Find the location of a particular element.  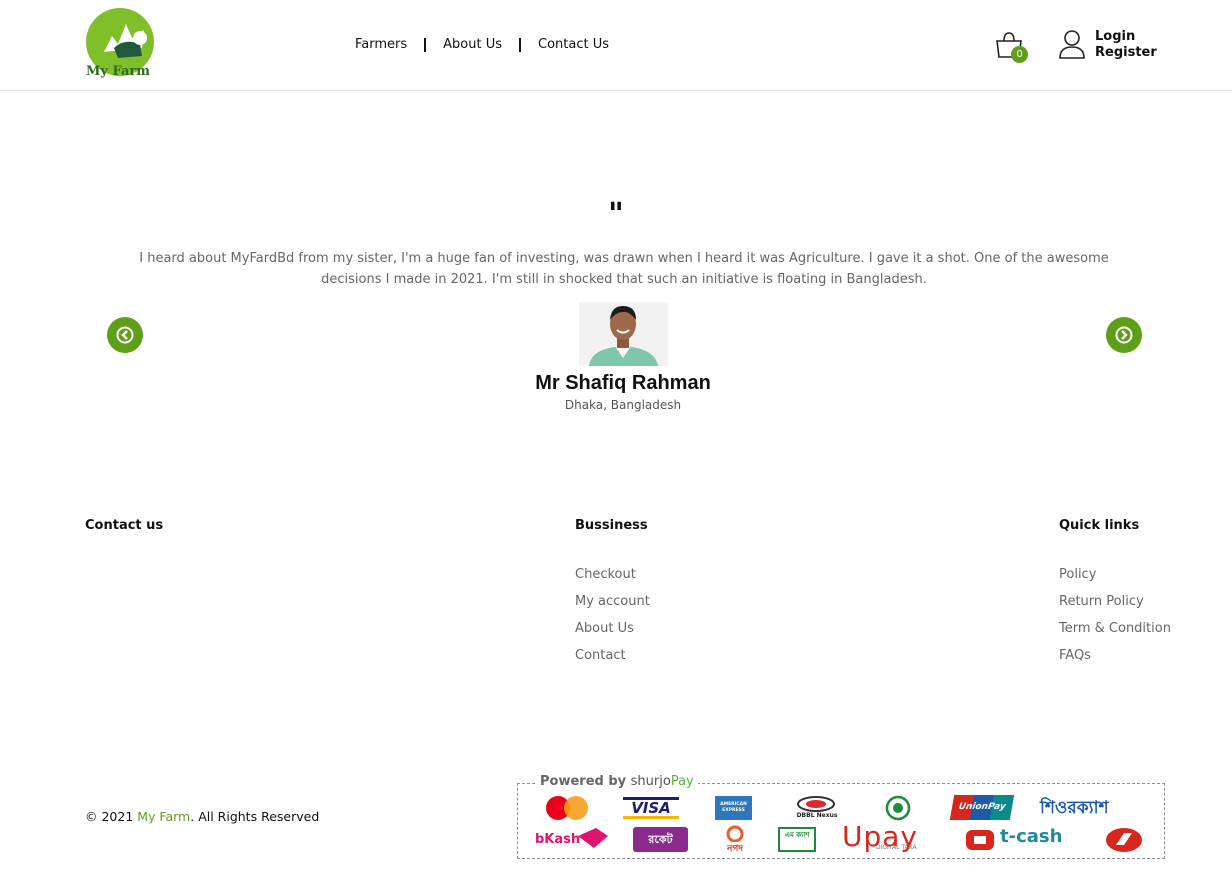

bkash-logo: bKash is located at coordinates (558, 839).